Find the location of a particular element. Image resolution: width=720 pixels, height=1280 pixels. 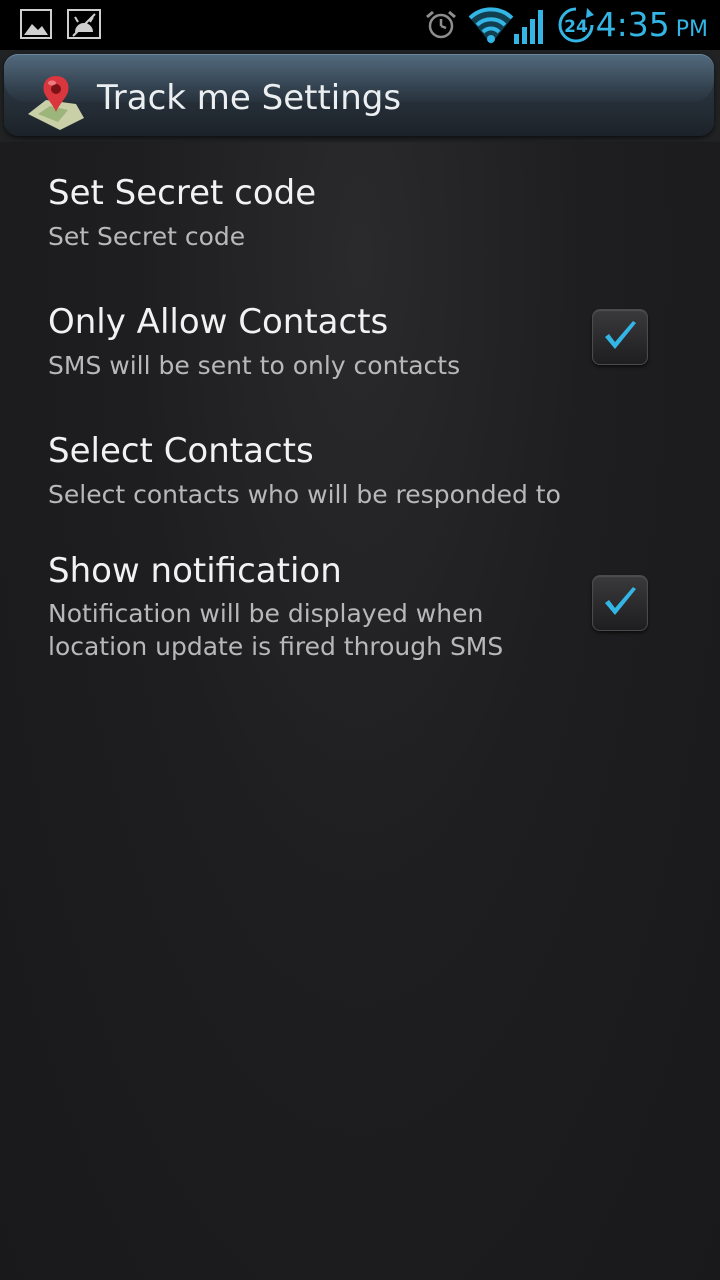

map-pin-icon is located at coordinates (56, 102).